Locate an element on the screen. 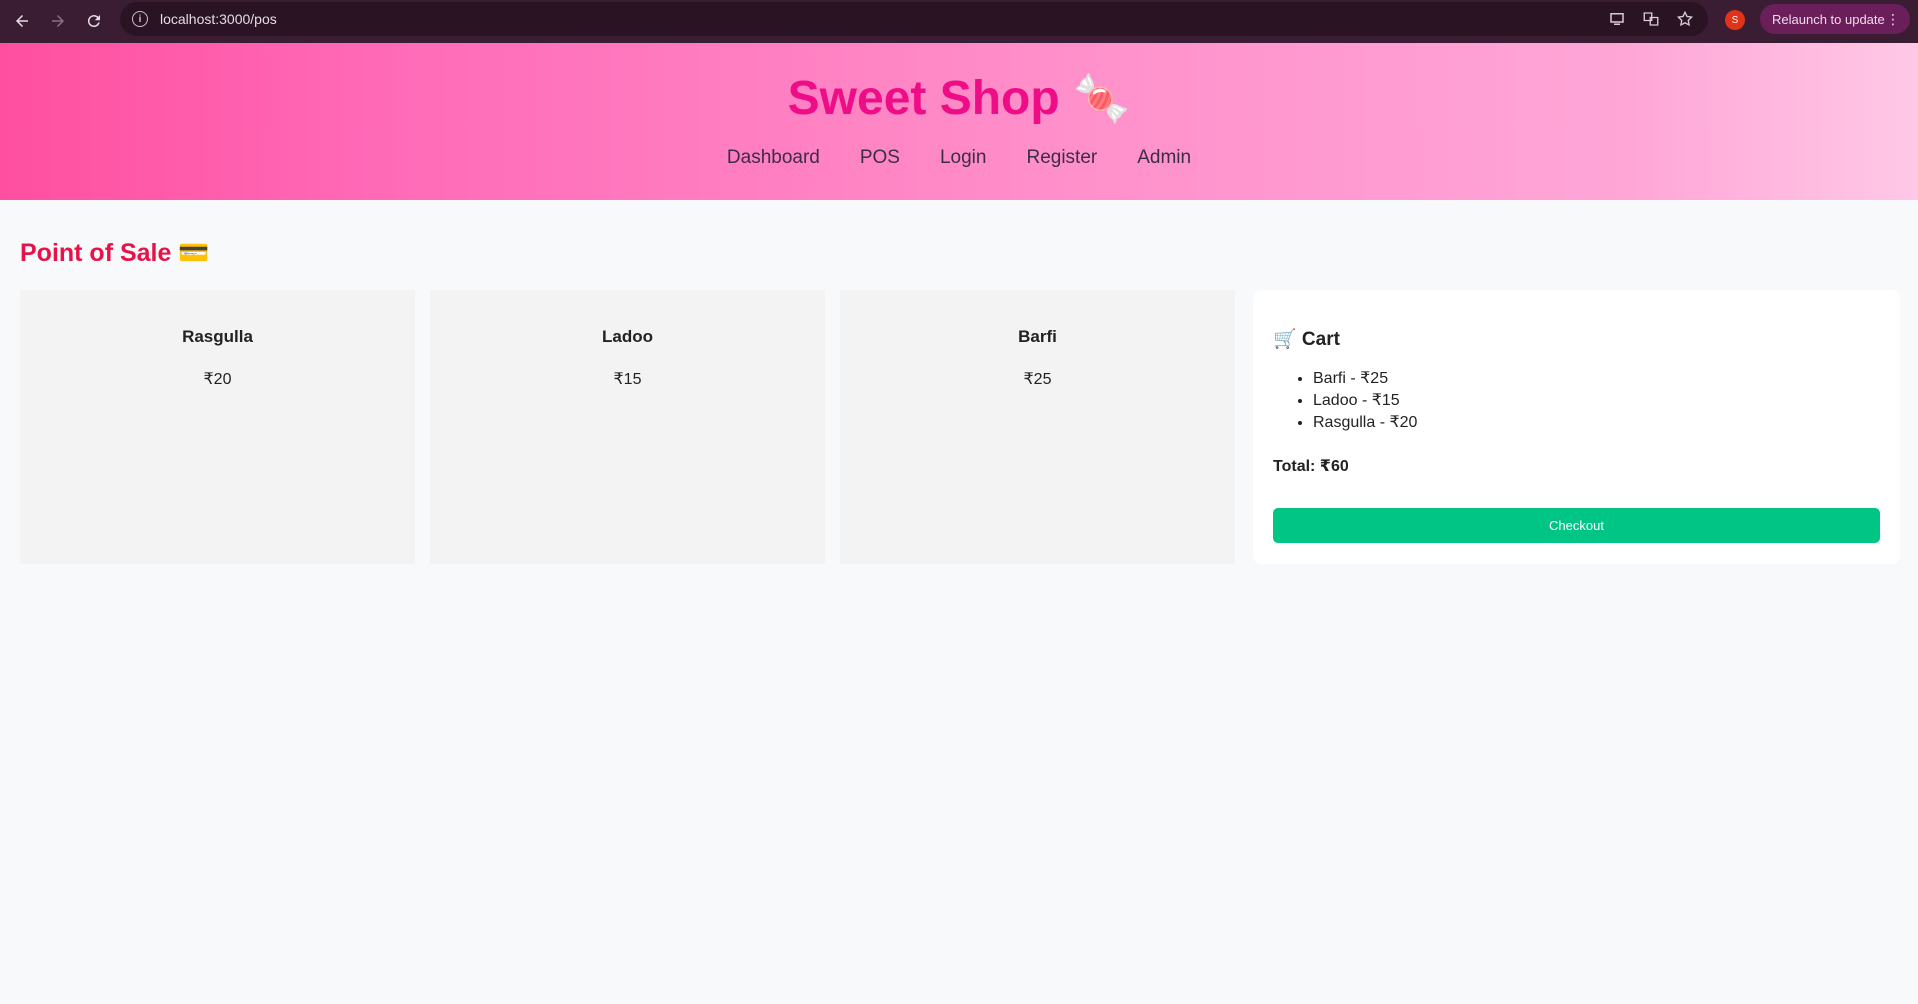  nav-link-admin: Admin is located at coordinates (1164, 158).